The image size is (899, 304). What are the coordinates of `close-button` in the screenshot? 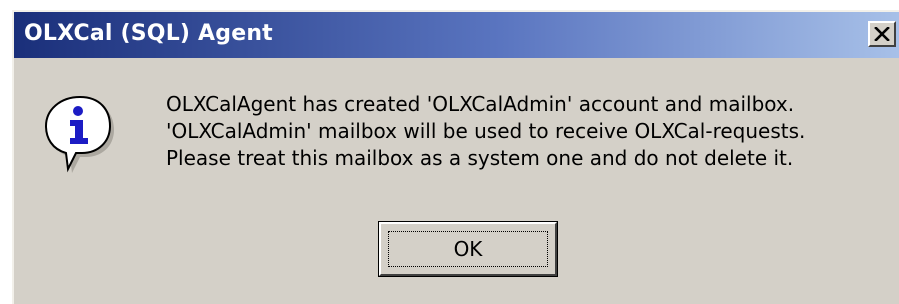 It's located at (882, 34).